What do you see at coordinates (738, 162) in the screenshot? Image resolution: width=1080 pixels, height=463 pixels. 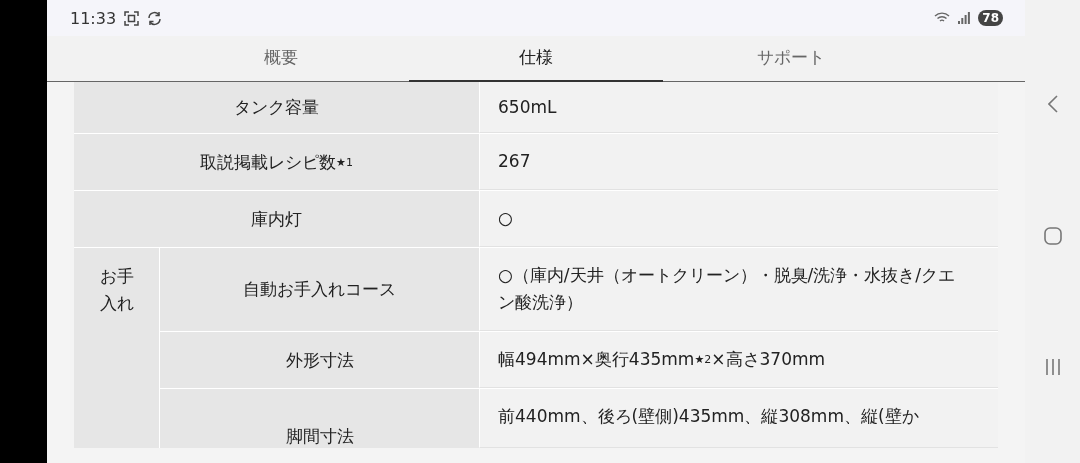 I see `spec-value: 267` at bounding box center [738, 162].